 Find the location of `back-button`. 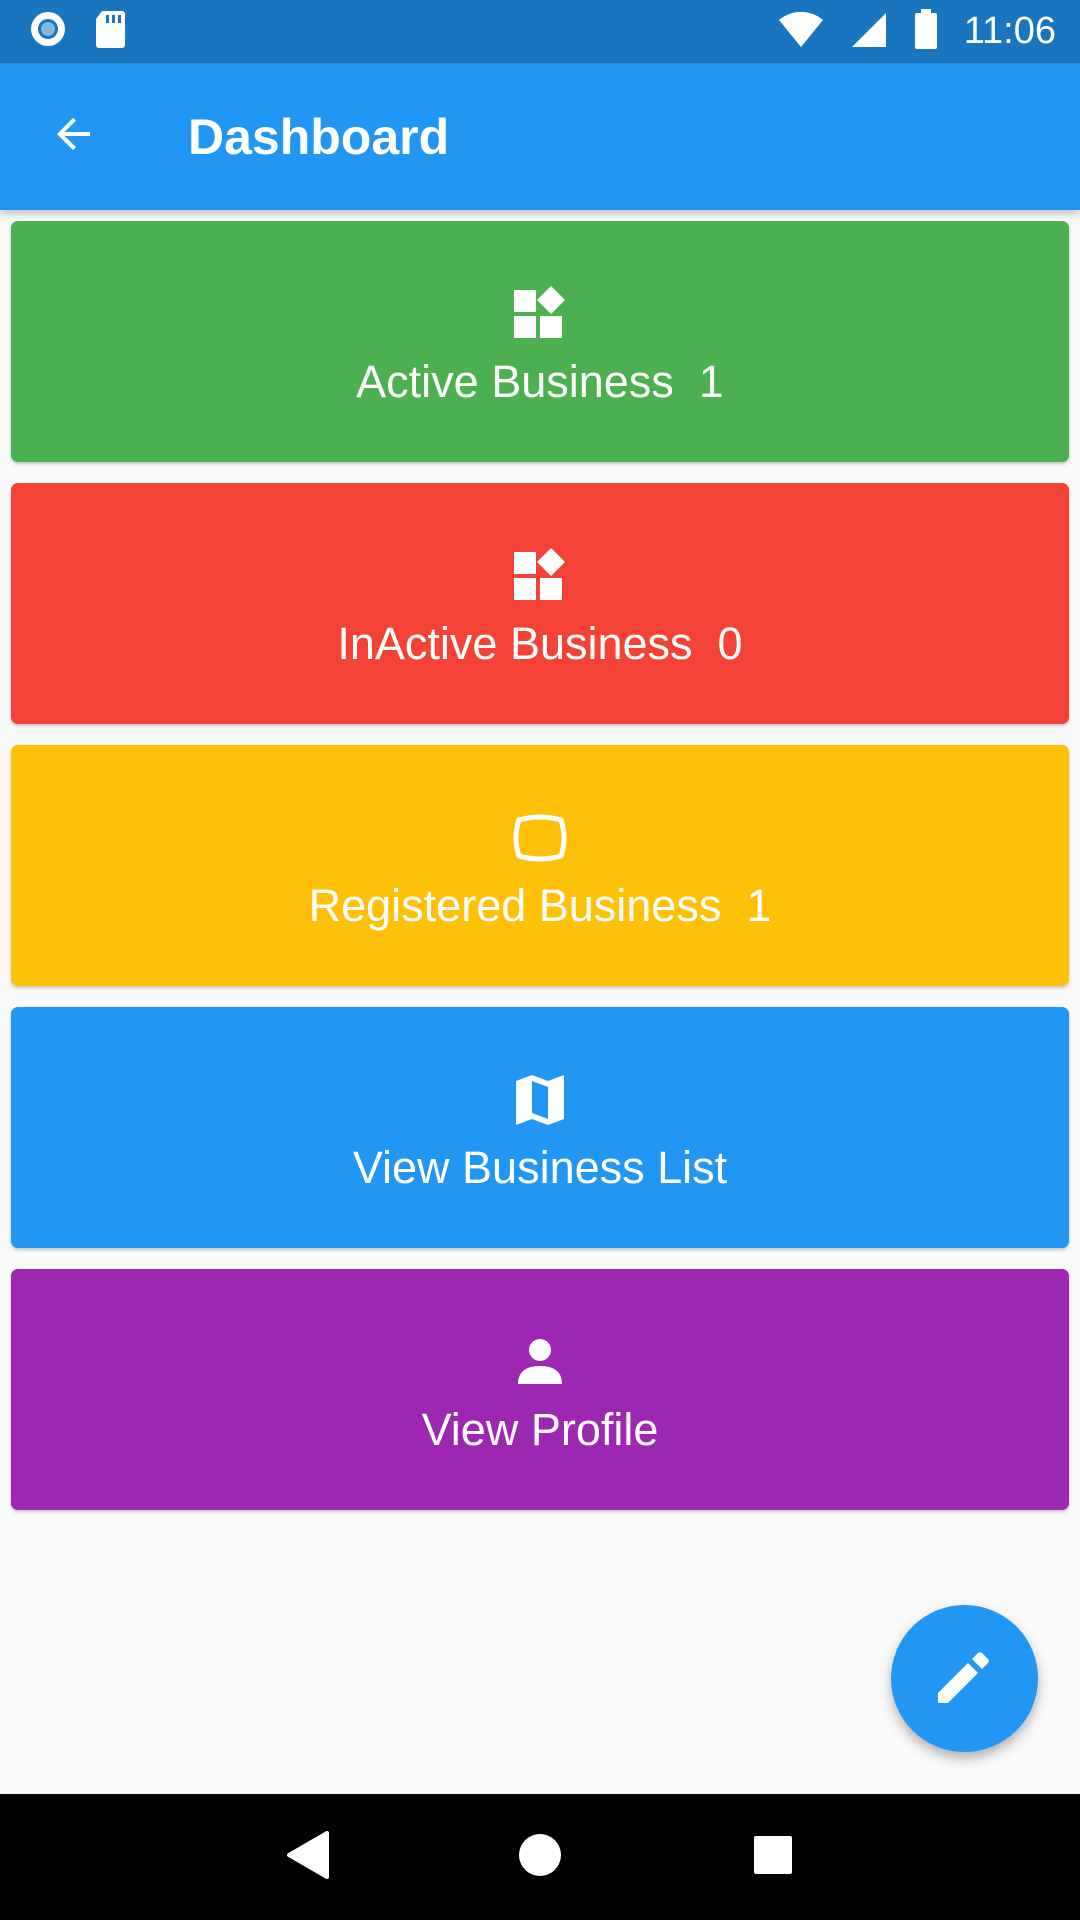

back-button is located at coordinates (74, 137).